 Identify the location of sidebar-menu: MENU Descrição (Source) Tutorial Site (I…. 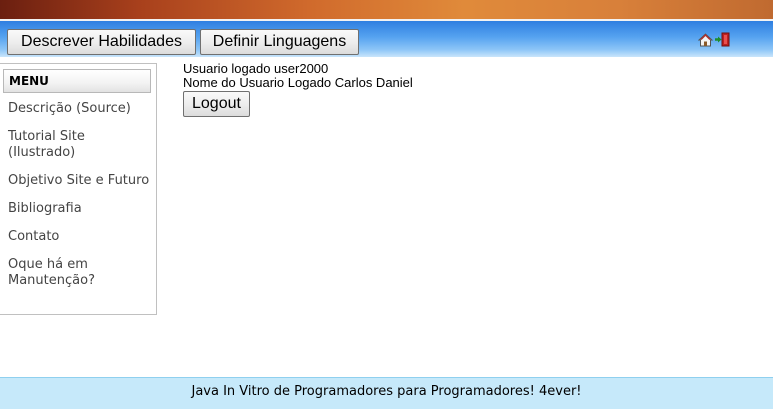
(78, 189).